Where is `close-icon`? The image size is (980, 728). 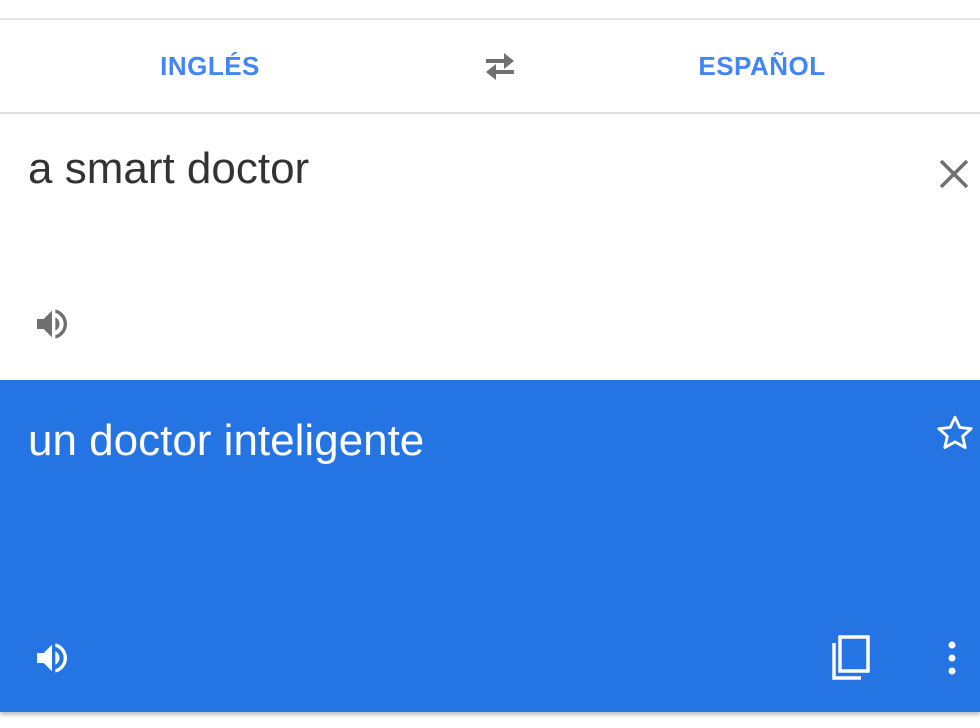
close-icon is located at coordinates (954, 174).